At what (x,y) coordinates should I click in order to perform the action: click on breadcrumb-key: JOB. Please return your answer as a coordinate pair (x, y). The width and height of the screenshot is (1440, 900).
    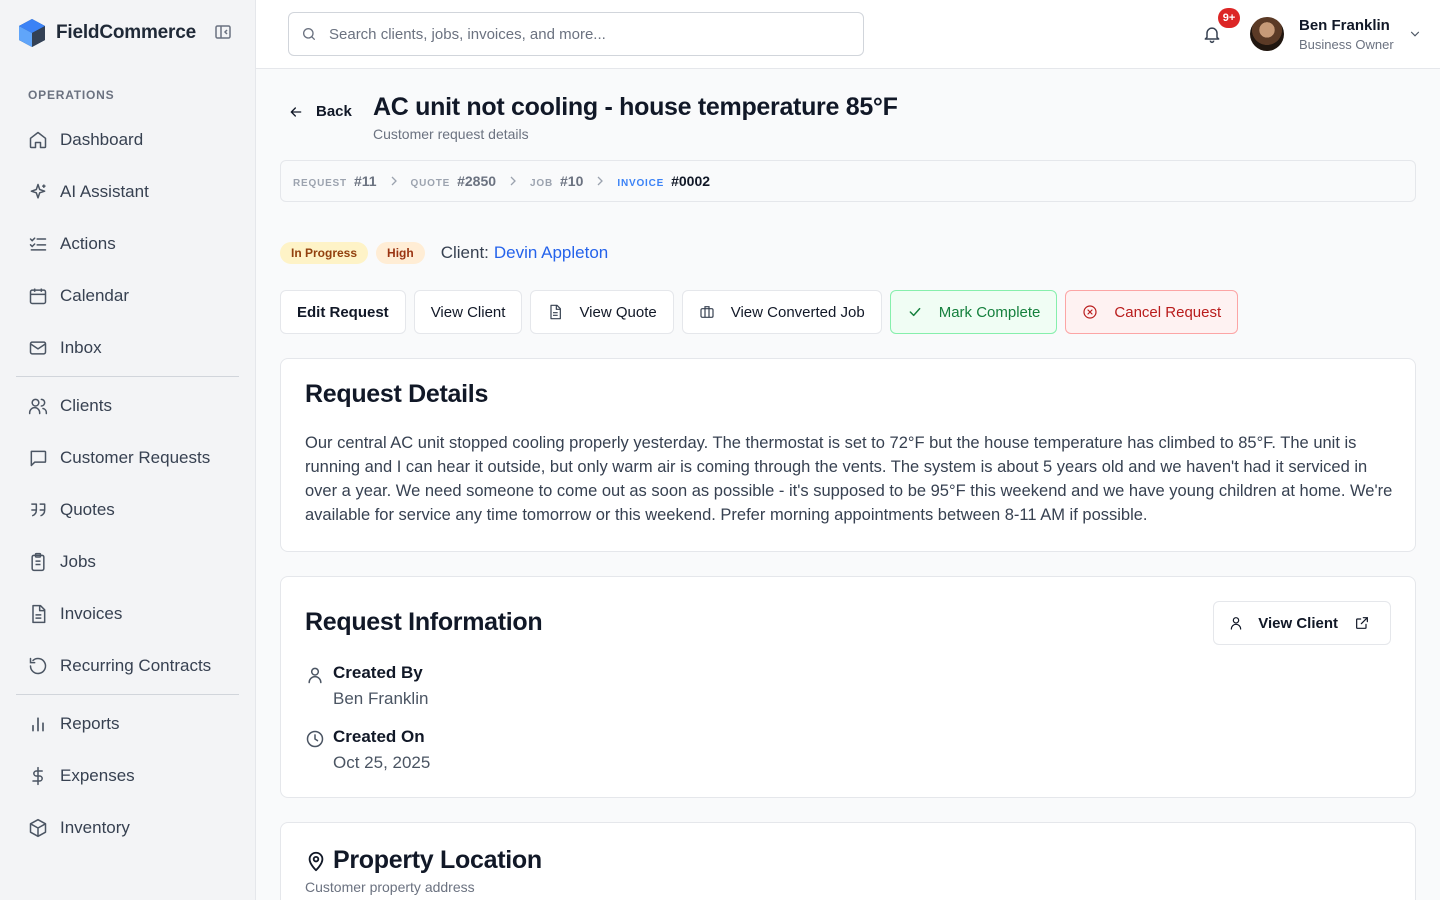
    Looking at the image, I should click on (542, 183).